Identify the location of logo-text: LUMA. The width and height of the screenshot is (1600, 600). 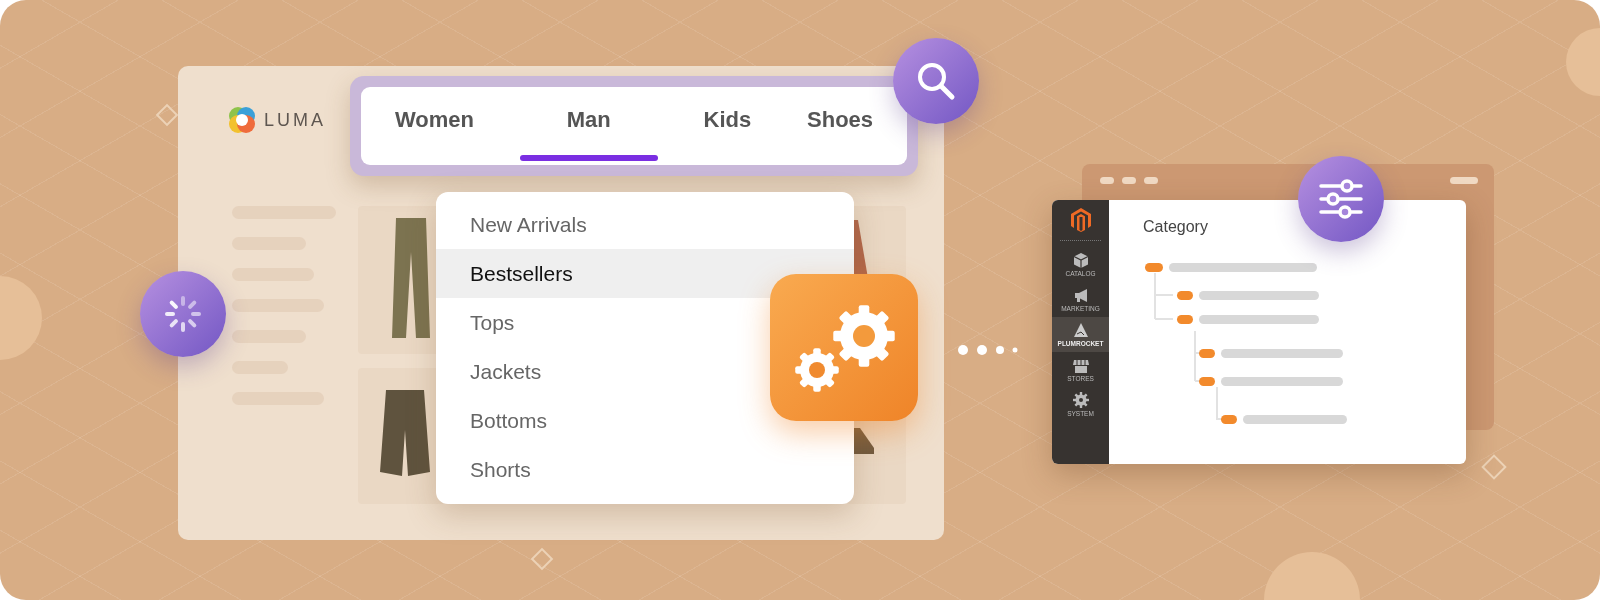
(295, 120).